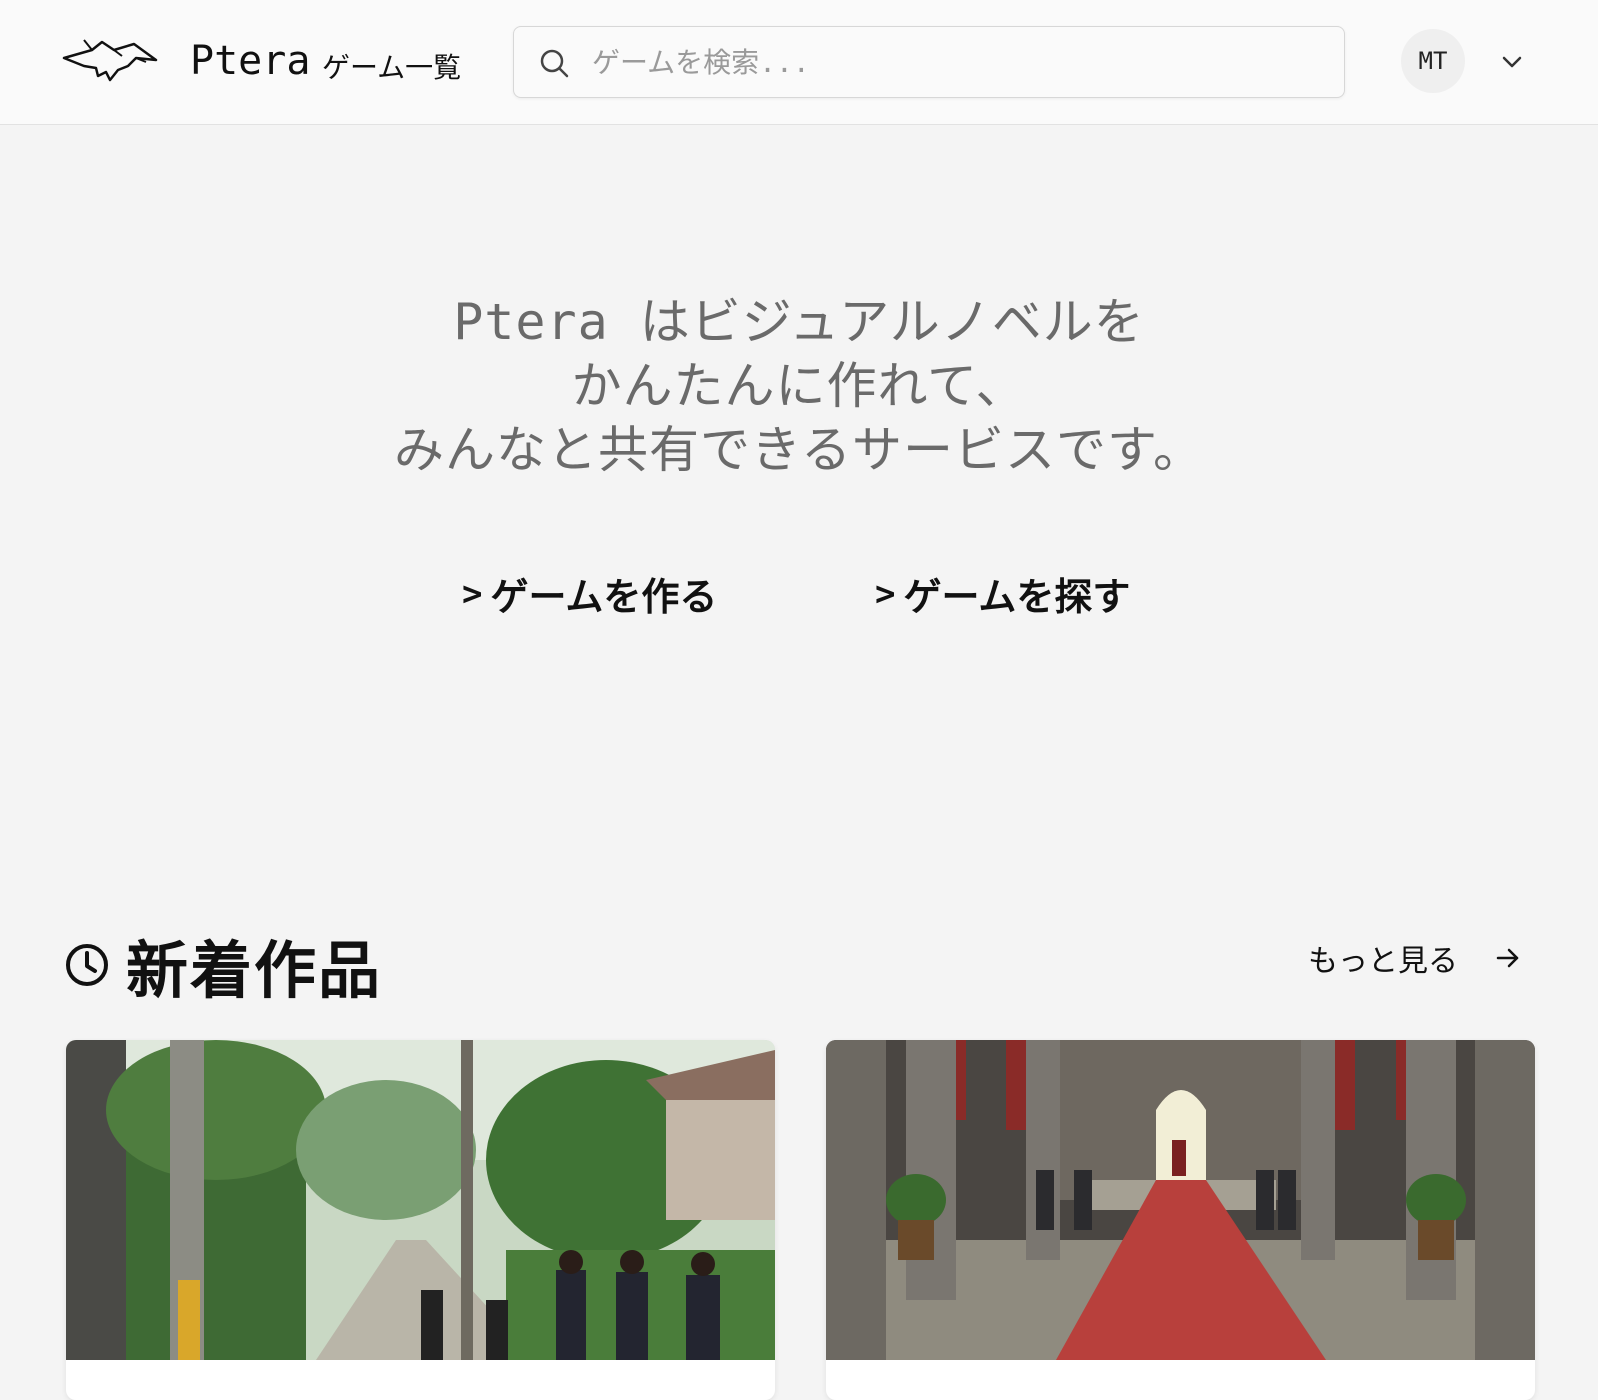  What do you see at coordinates (799, 322) in the screenshot?
I see `hero-line-1: Ptera はビジュアルノベルを` at bounding box center [799, 322].